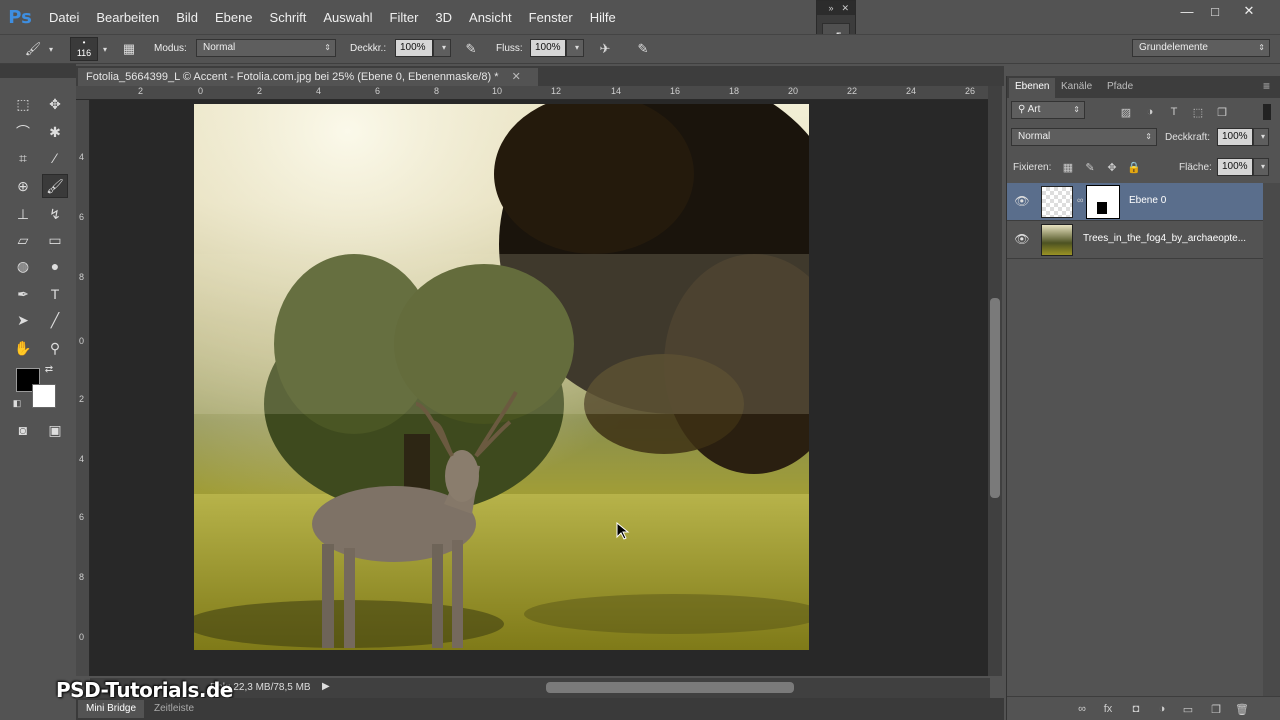 Image resolution: width=1280 pixels, height=720 pixels. Describe the element at coordinates (1188, 709) in the screenshot. I see `new-group-icon: ▭` at that location.